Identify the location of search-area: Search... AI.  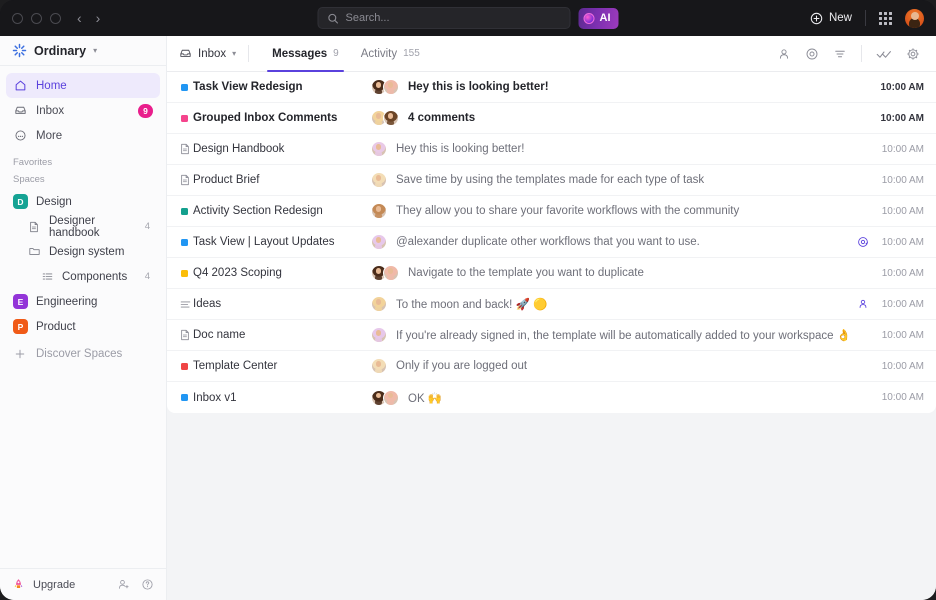
(468, 18).